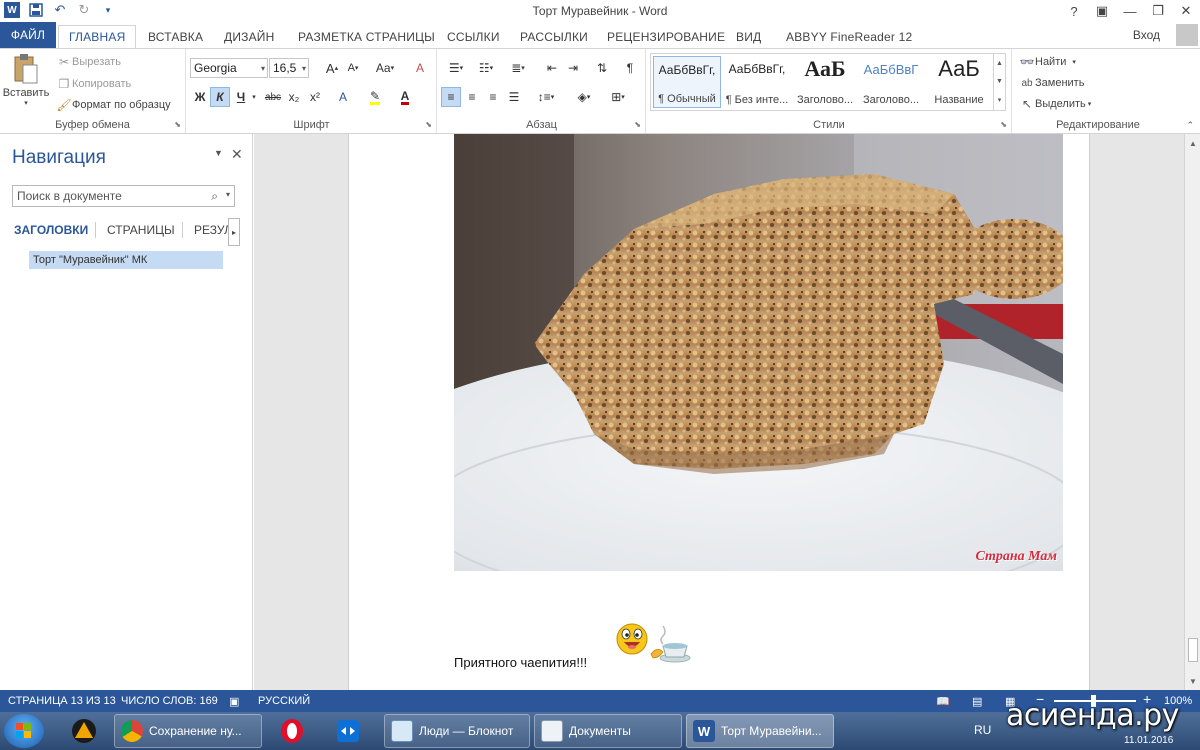  I want to click on nav-options-icon: ▼, so click(218, 153).